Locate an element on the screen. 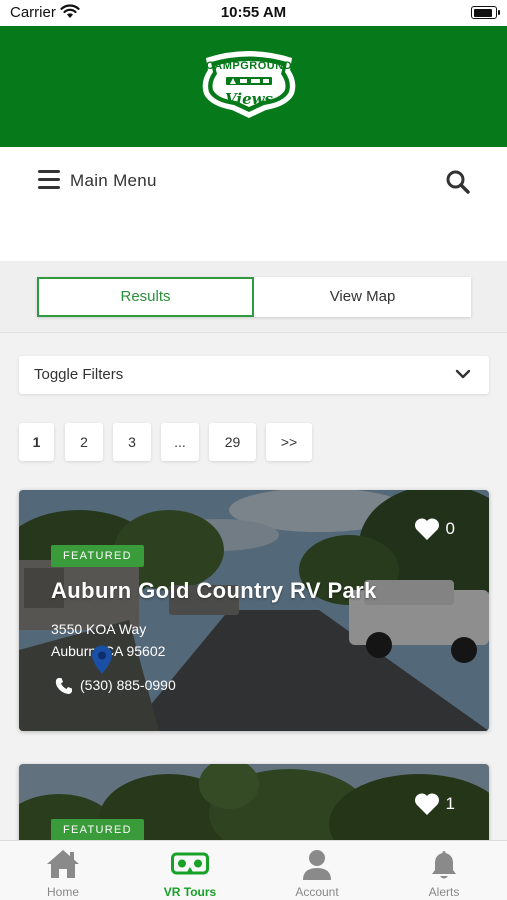  tab-vr-tours: VR Tours is located at coordinates (190, 870).